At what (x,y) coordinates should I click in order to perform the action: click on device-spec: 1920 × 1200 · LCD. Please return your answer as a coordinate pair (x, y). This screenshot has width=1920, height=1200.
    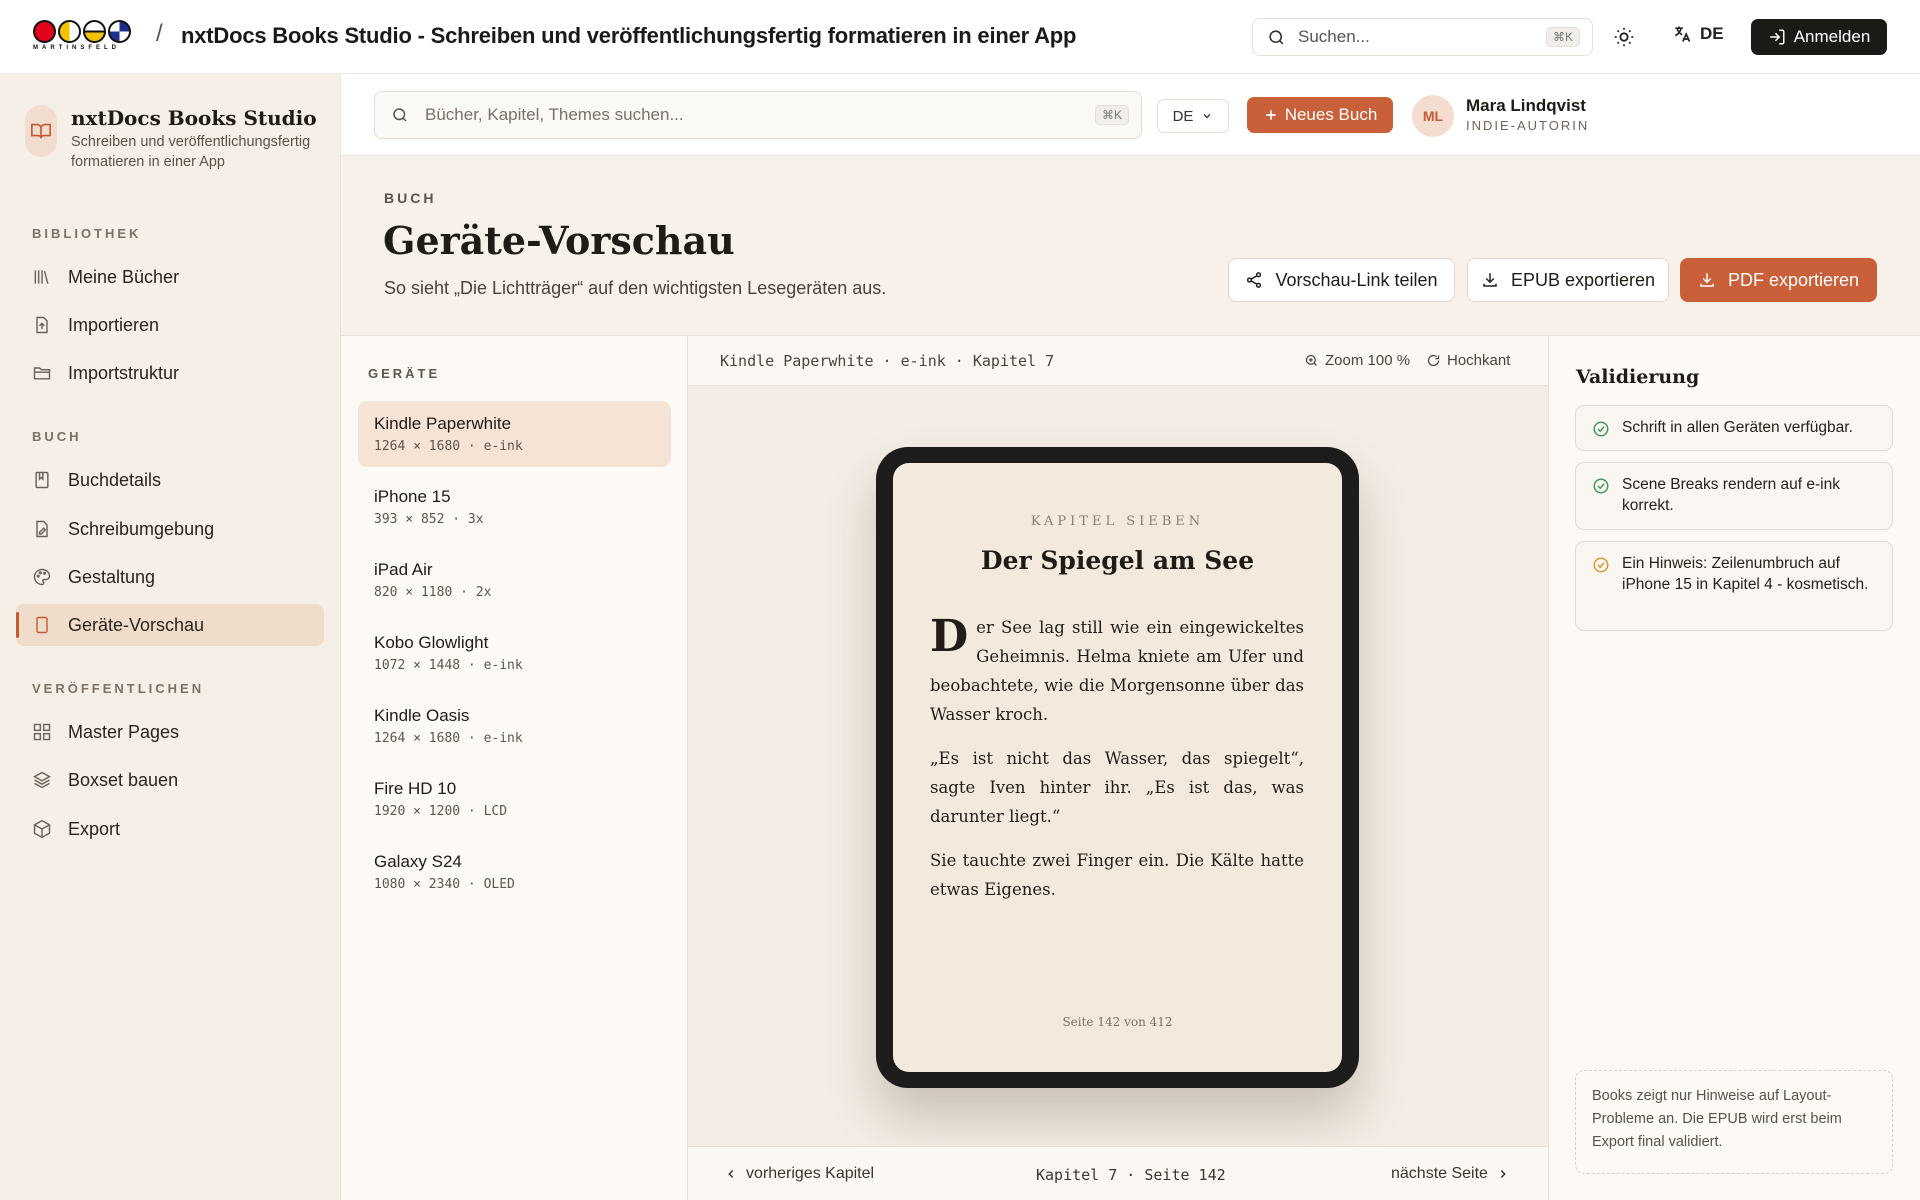
    Looking at the image, I should click on (441, 811).